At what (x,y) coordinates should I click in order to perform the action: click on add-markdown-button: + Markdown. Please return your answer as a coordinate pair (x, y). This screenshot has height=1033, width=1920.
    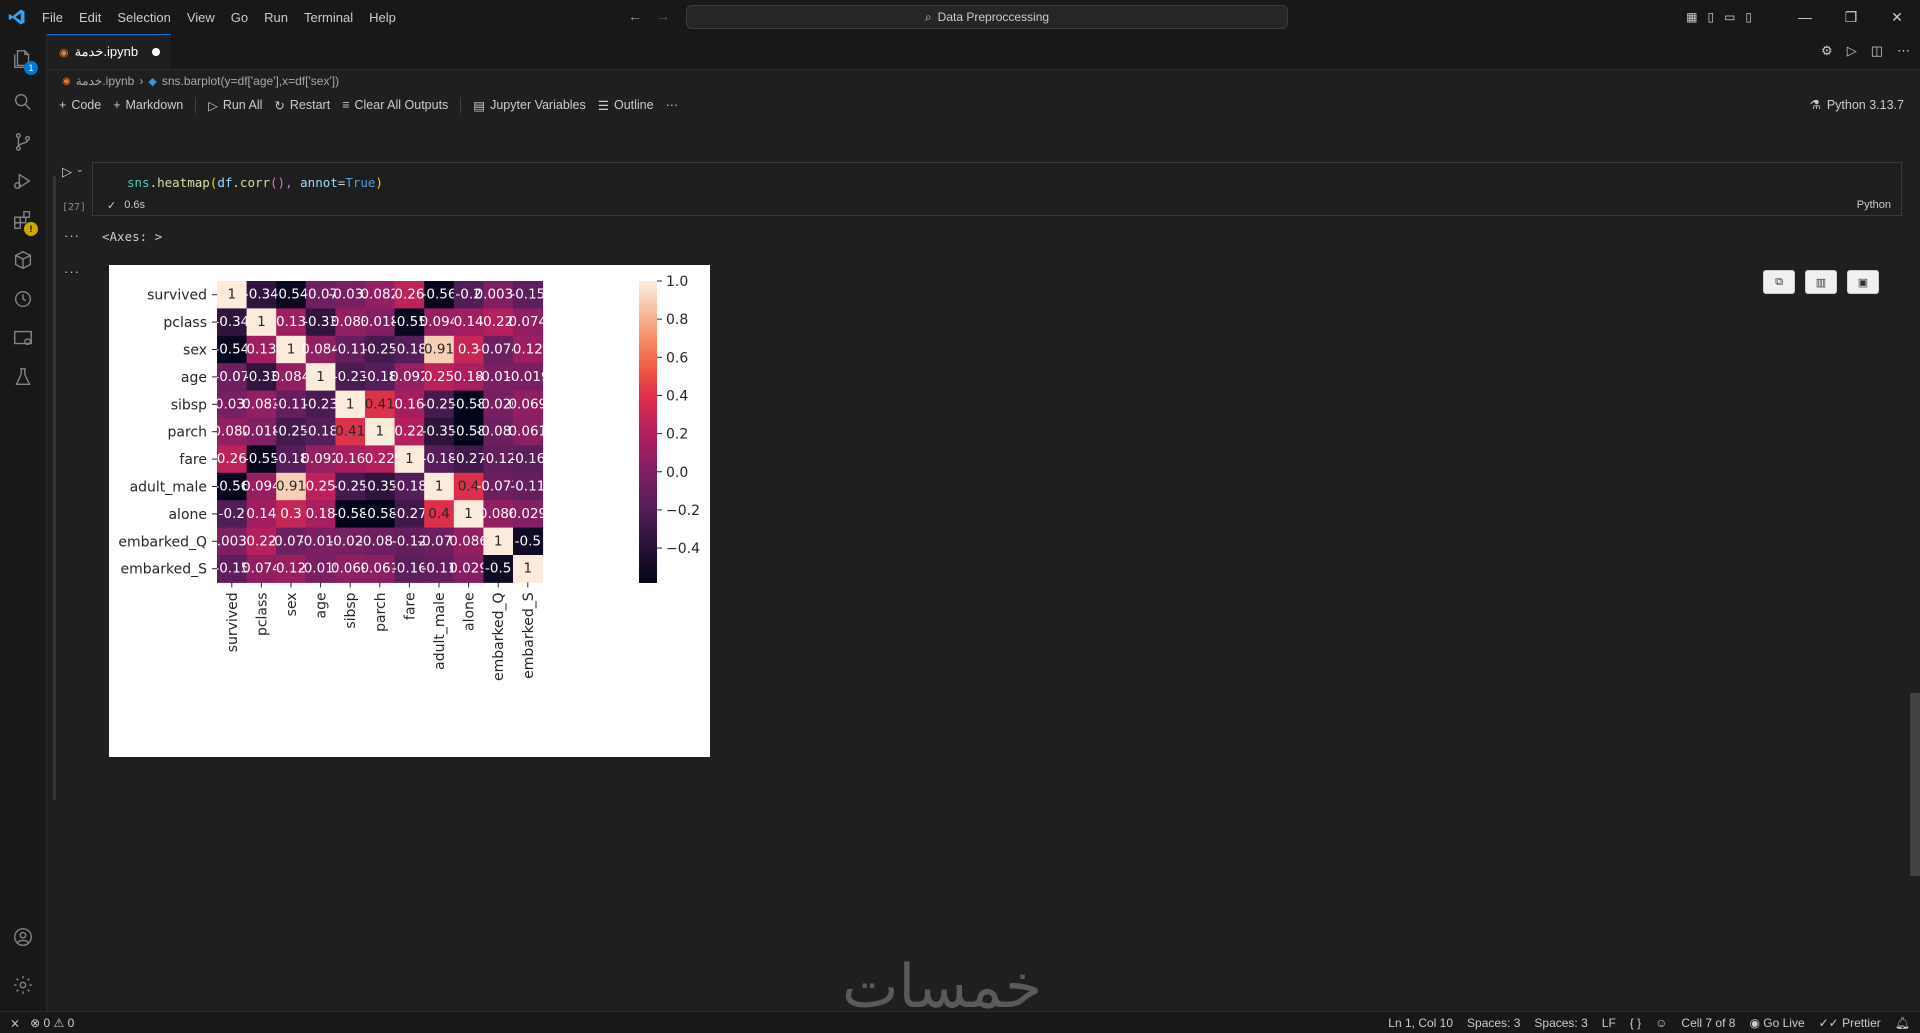
    Looking at the image, I should click on (148, 105).